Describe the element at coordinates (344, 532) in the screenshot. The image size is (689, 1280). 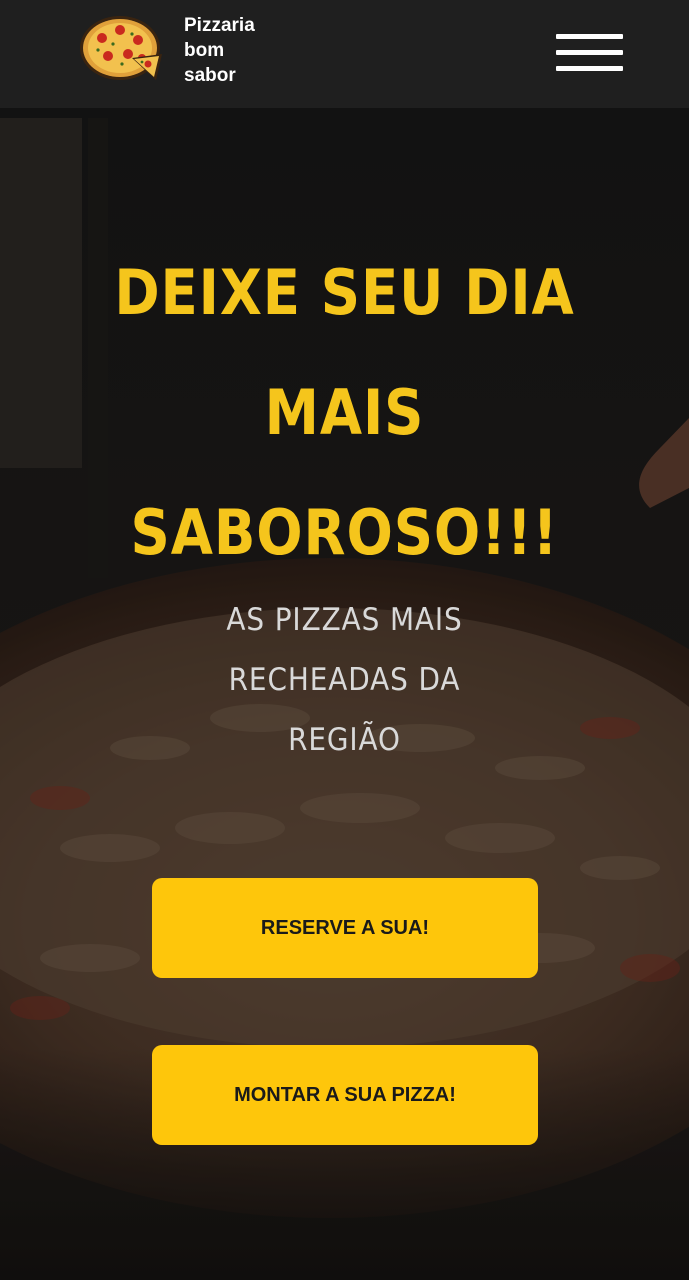
I see `hero-title-line-3: SABOROSO!!!` at that location.